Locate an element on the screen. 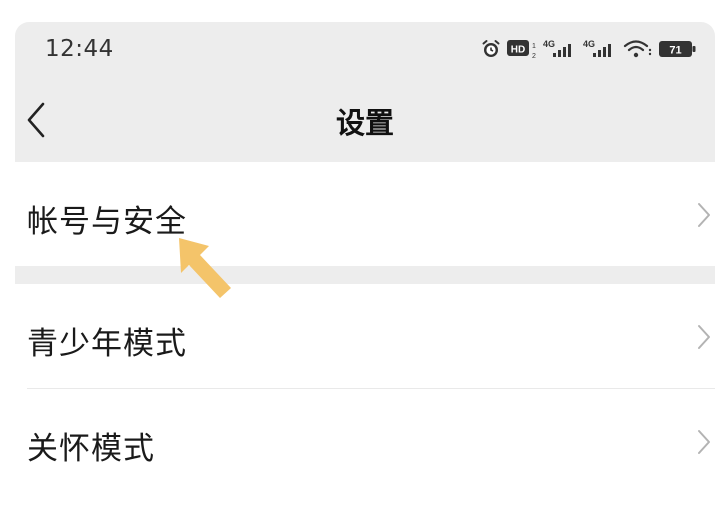 The image size is (728, 512). svg-text: 1 is located at coordinates (534, 46).